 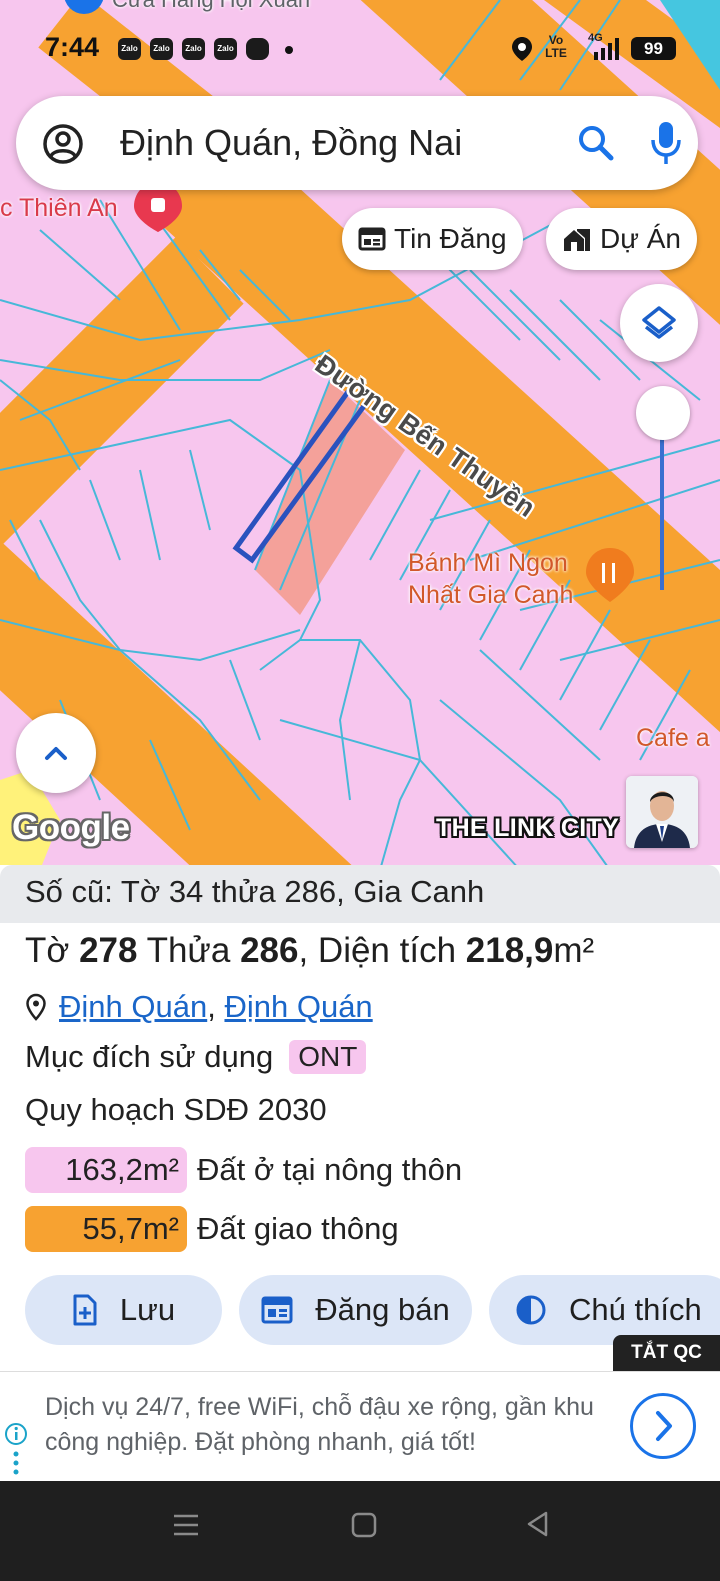 What do you see at coordinates (360, 48) in the screenshot?
I see `status-bar: 7:44 Zalo Zalo Zalo Zalo Vo LTE 4G 99` at bounding box center [360, 48].